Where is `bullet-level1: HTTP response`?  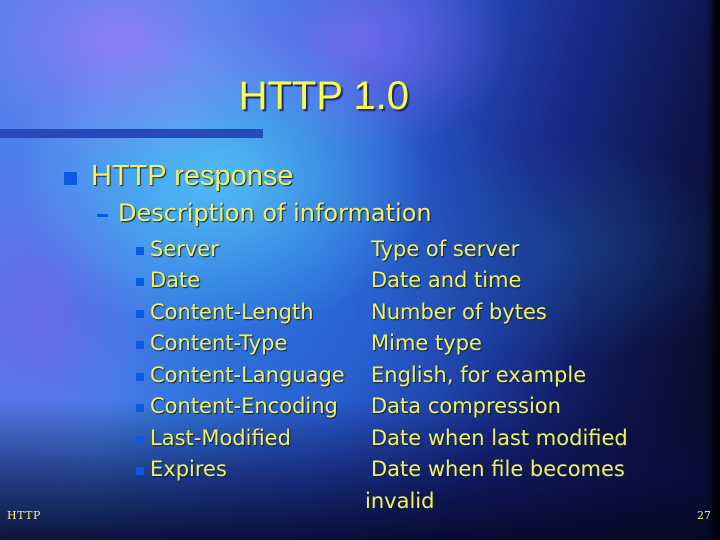
bullet-level1: HTTP response is located at coordinates (179, 176).